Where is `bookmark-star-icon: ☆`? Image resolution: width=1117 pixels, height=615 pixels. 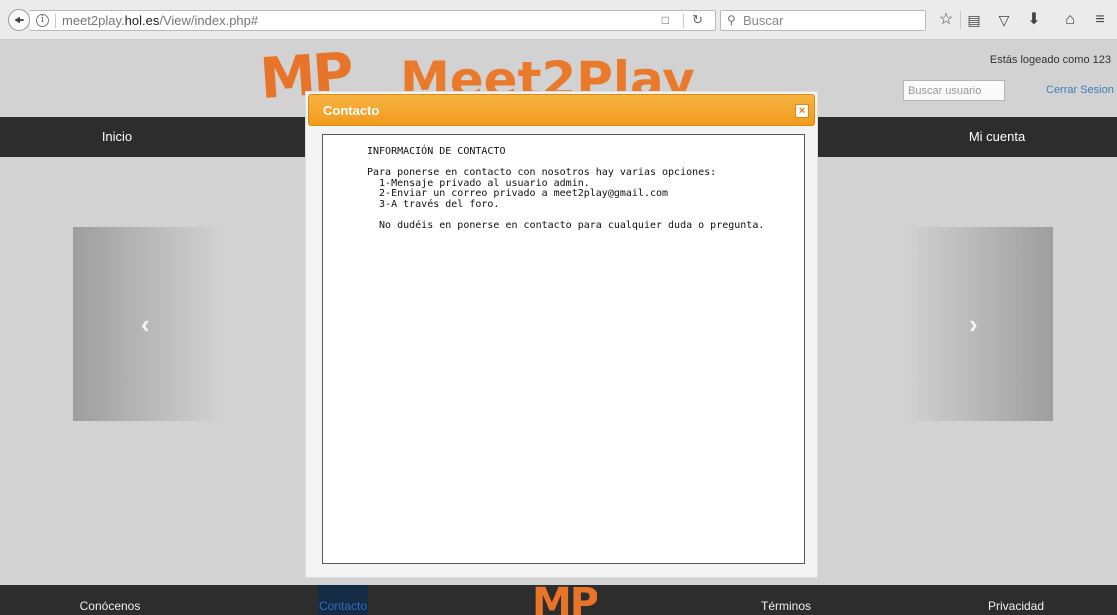
bookmark-star-icon: ☆ is located at coordinates (946, 20).